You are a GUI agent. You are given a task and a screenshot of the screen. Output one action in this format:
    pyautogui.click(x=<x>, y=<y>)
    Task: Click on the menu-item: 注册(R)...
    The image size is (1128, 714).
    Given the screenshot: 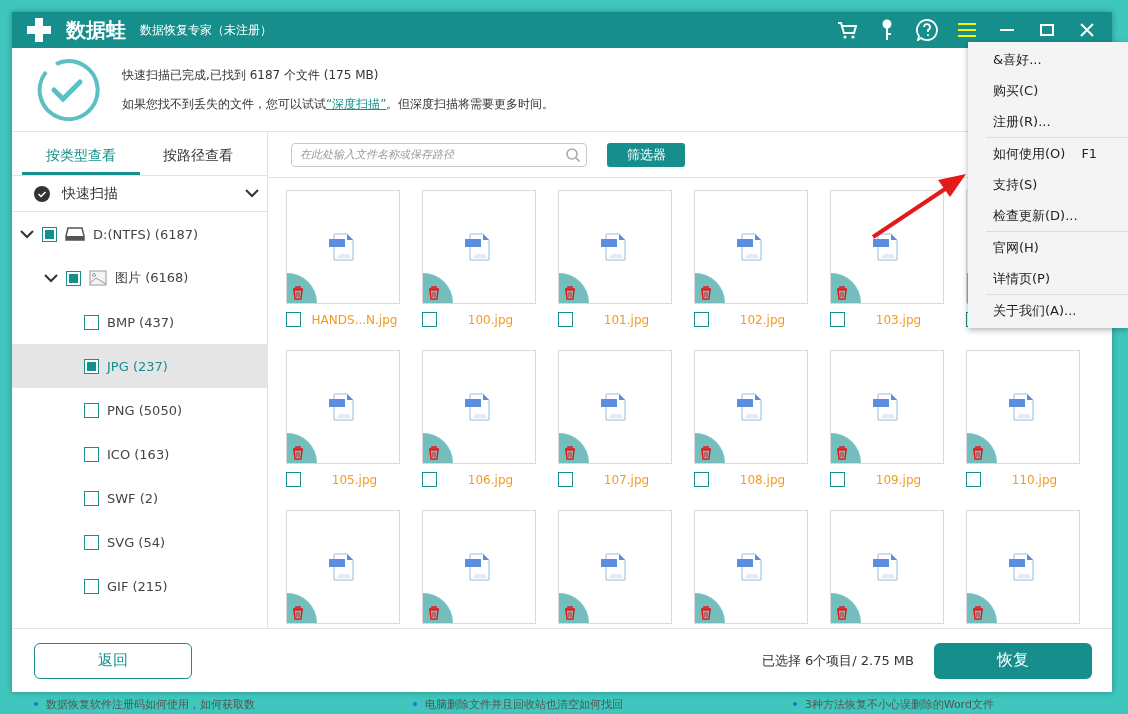 What is the action you would take?
    pyautogui.click(x=1048, y=121)
    